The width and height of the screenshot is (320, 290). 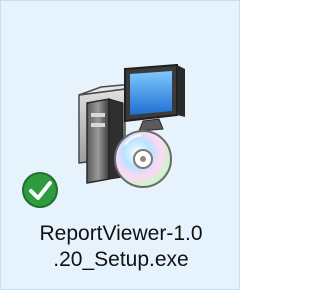 What do you see at coordinates (121, 247) in the screenshot?
I see `file-name-label: ReportViewer-1.0 .20_Setup.exe` at bounding box center [121, 247].